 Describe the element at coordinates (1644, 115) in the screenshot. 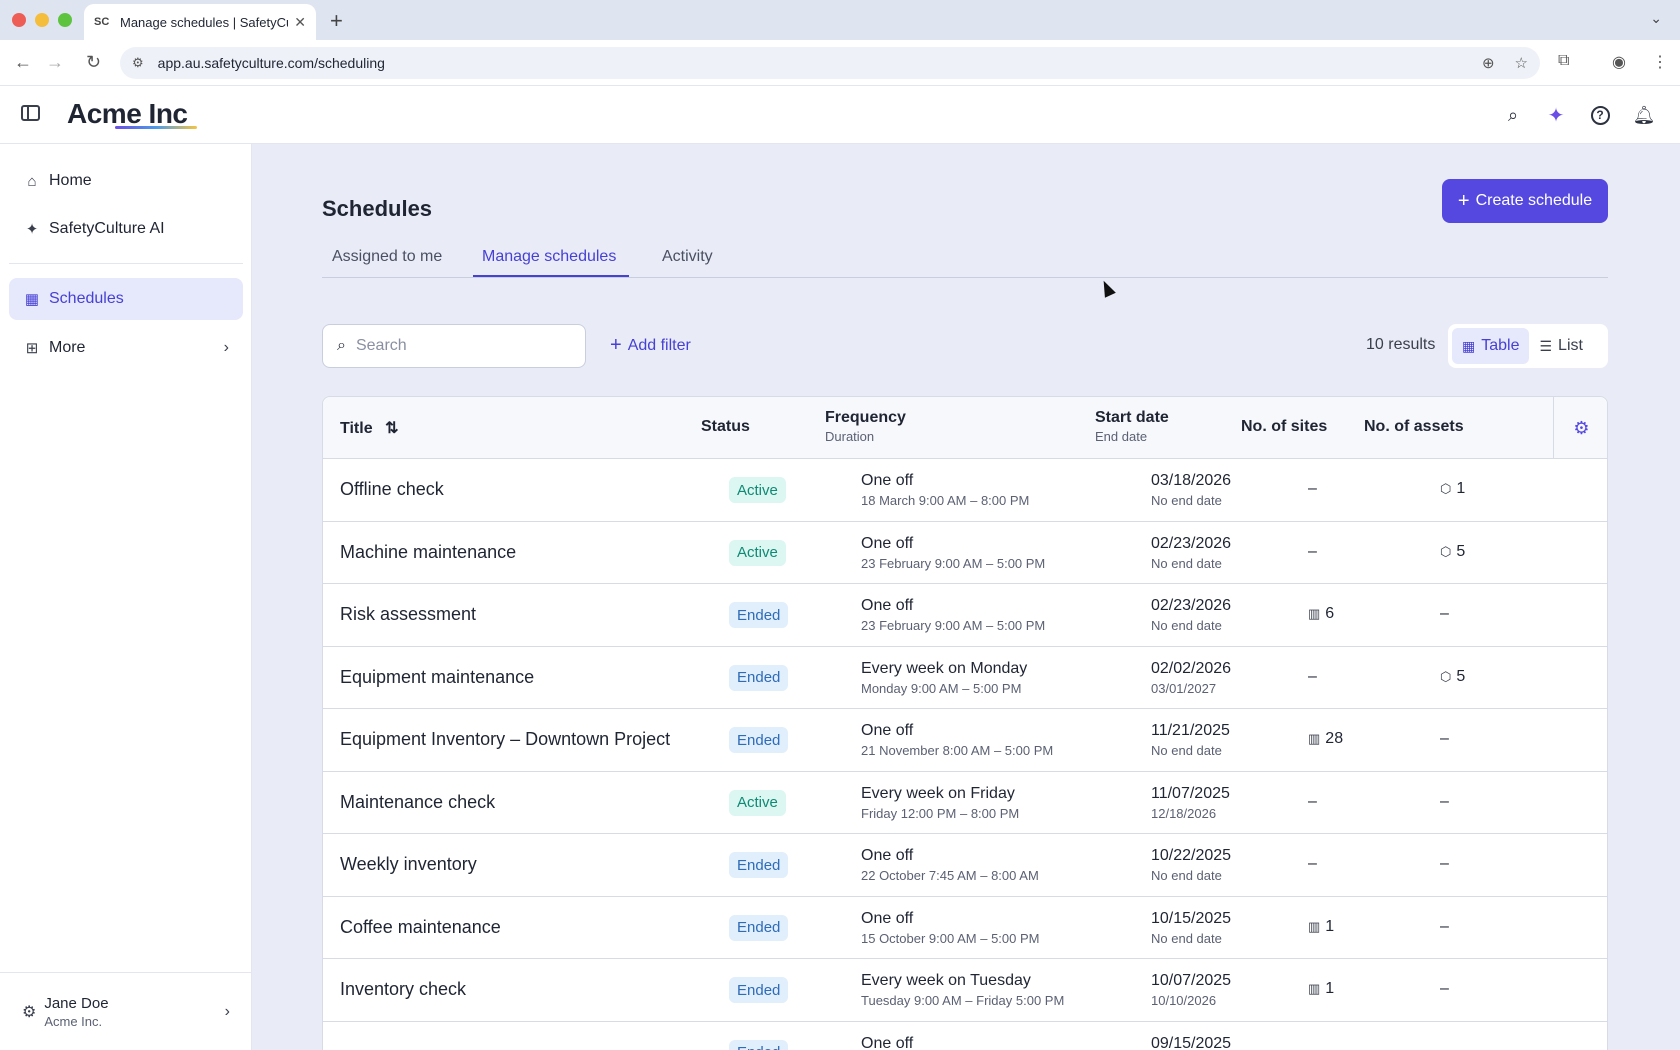

I see `notifications-bell-icon: 🔔︎` at that location.